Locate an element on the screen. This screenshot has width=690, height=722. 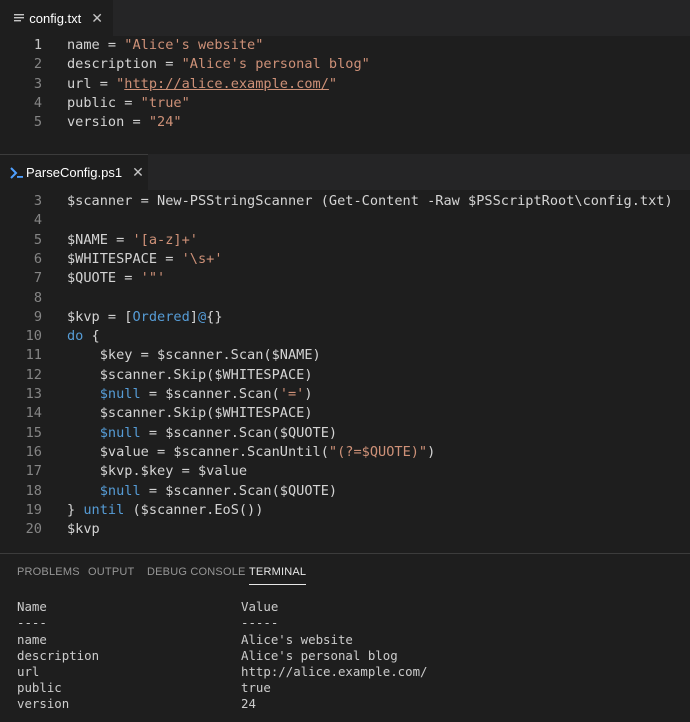
code-line: 4 public = "true" is located at coordinates (345, 103).